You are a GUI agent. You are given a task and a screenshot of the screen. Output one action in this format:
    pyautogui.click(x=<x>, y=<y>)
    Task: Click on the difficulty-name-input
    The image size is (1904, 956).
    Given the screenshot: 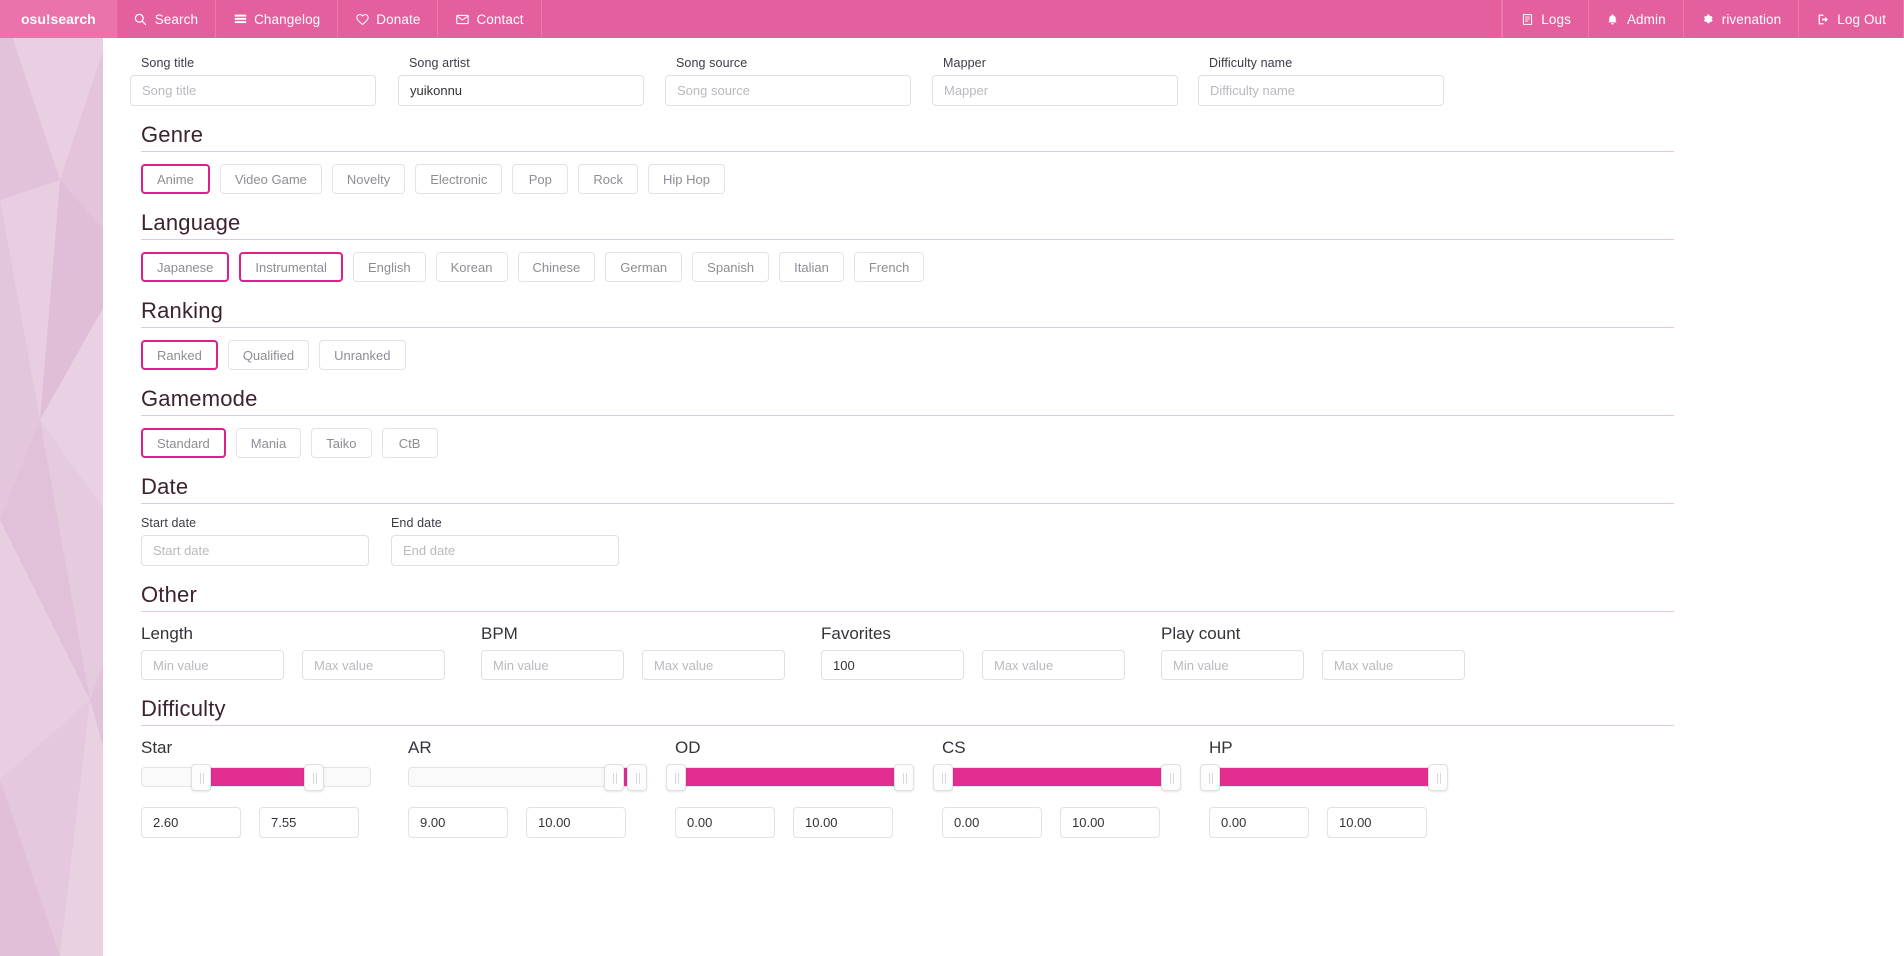 What is the action you would take?
    pyautogui.click(x=1321, y=90)
    